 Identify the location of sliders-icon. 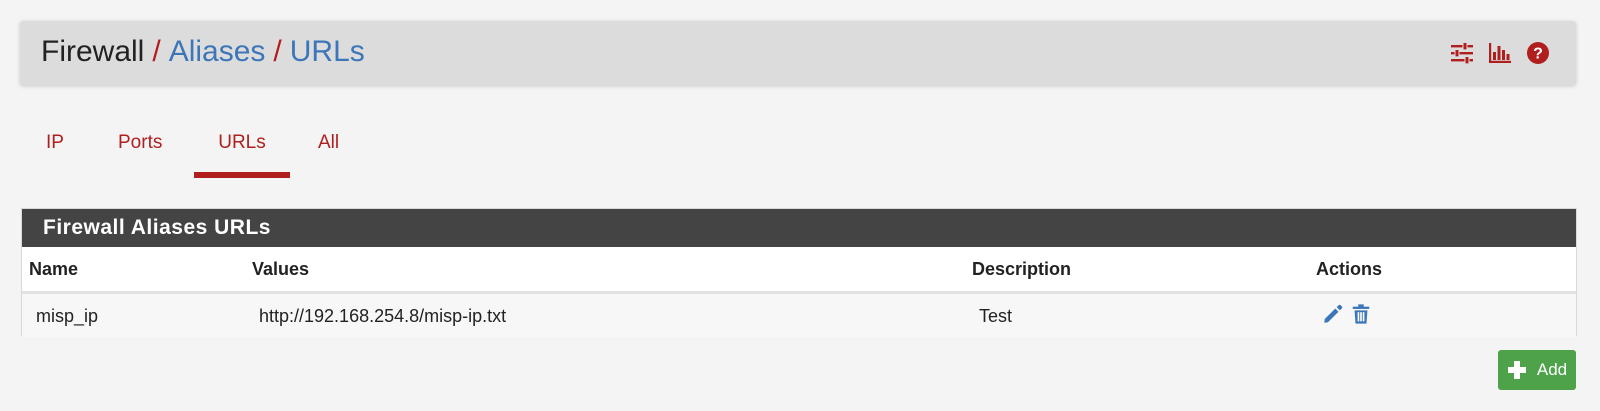
(1462, 53).